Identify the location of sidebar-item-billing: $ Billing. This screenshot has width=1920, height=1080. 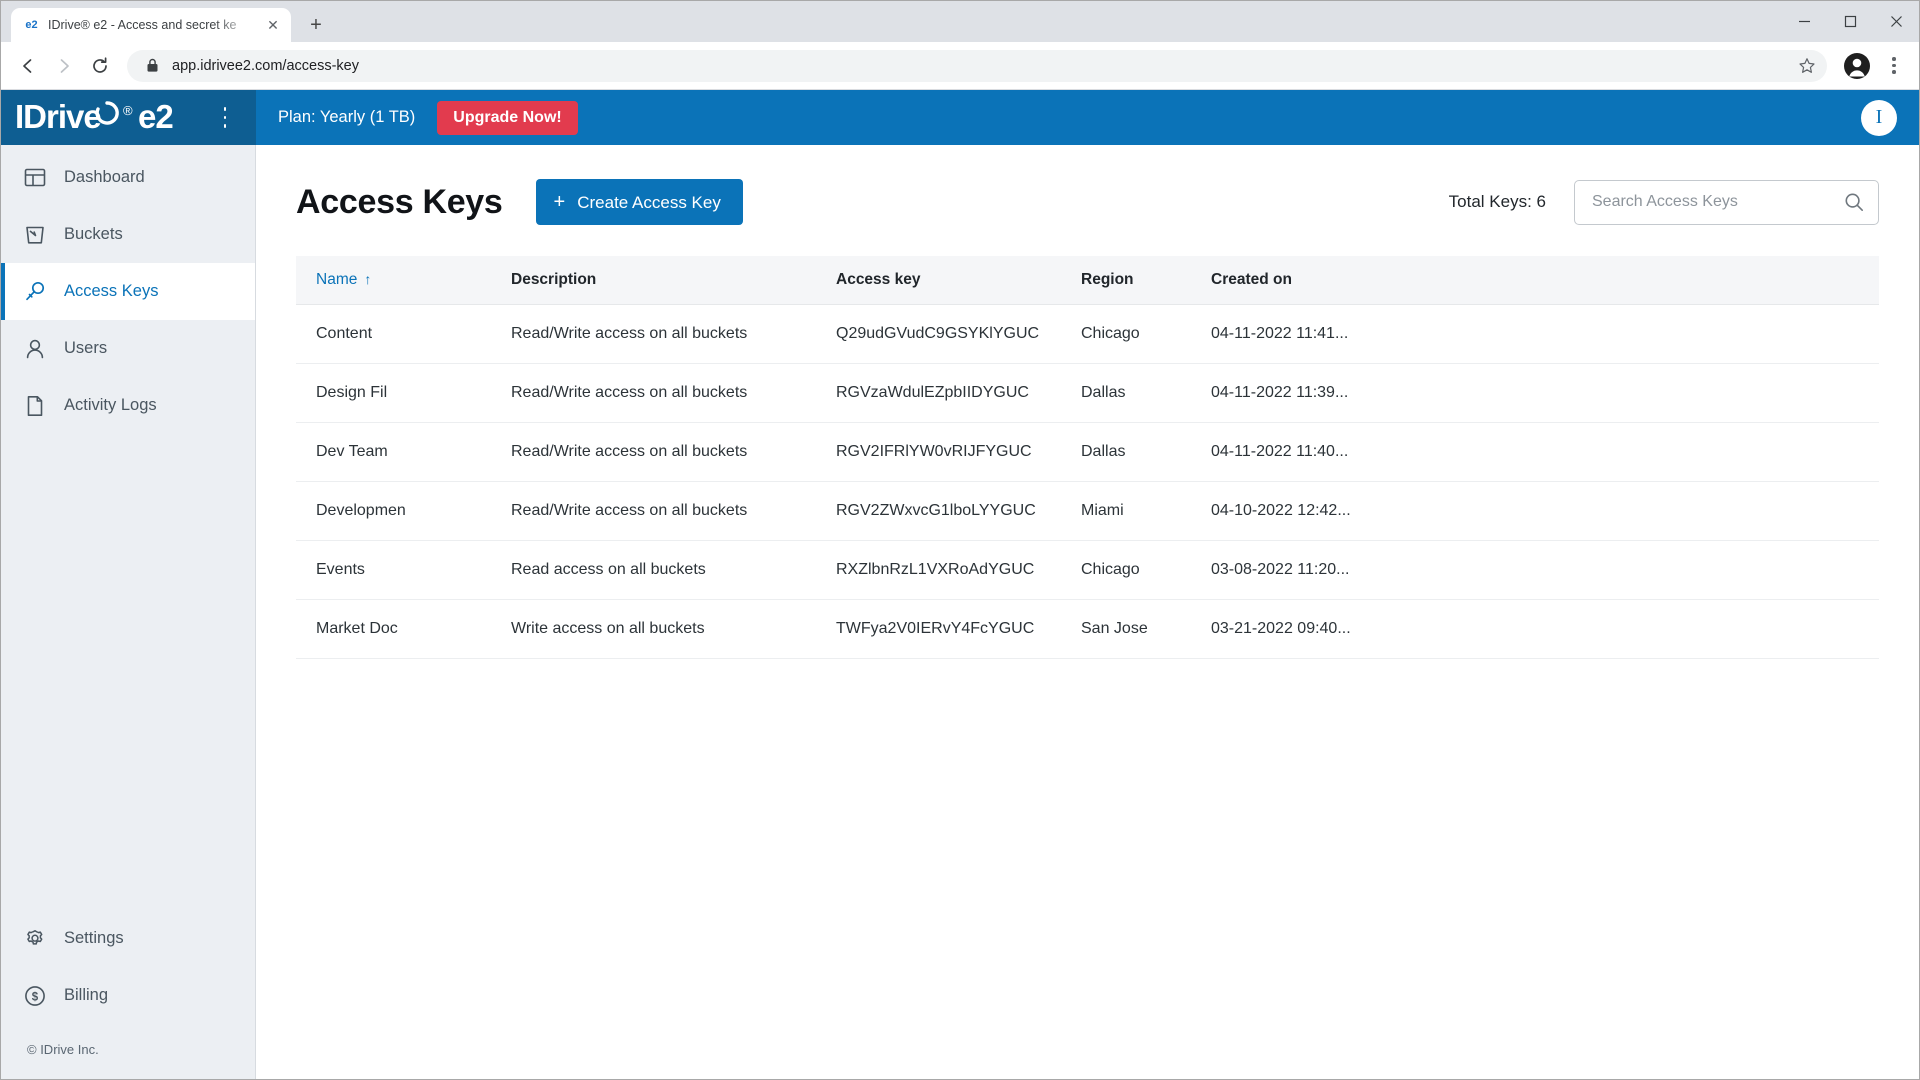
(128, 995).